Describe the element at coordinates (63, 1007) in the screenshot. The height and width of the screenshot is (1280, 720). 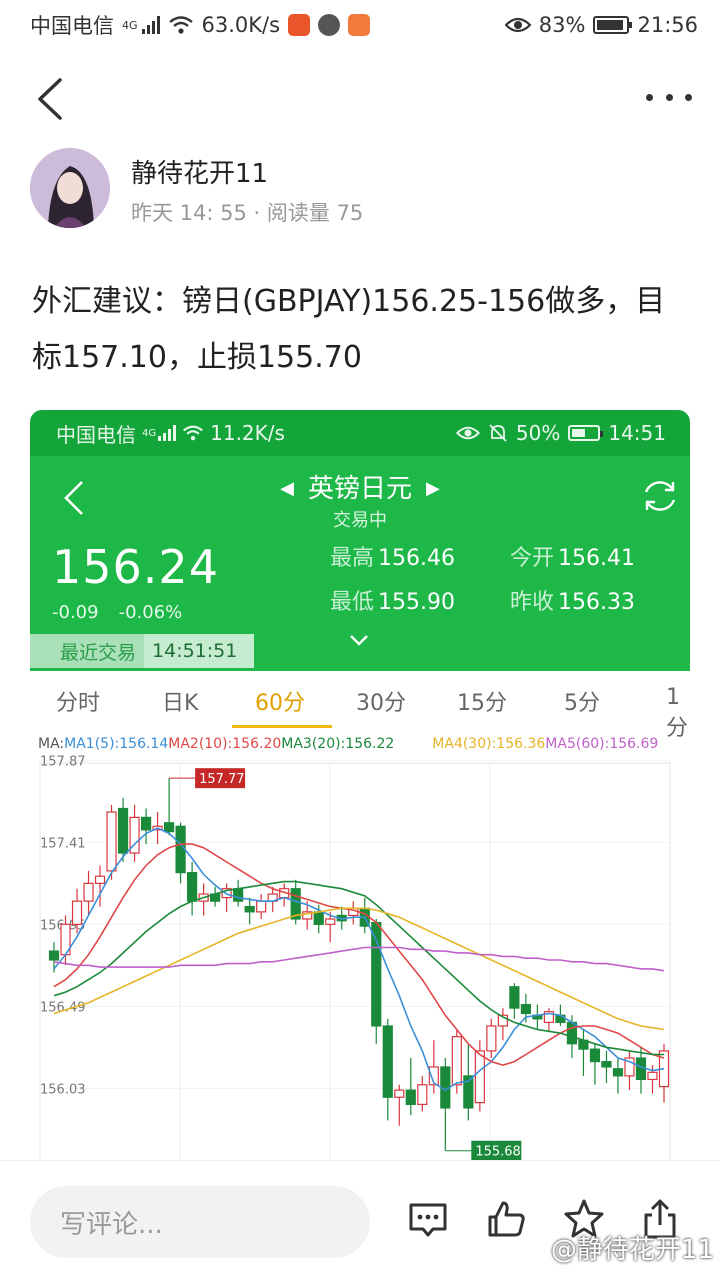
I see `y-tick-label: 156.49` at that location.